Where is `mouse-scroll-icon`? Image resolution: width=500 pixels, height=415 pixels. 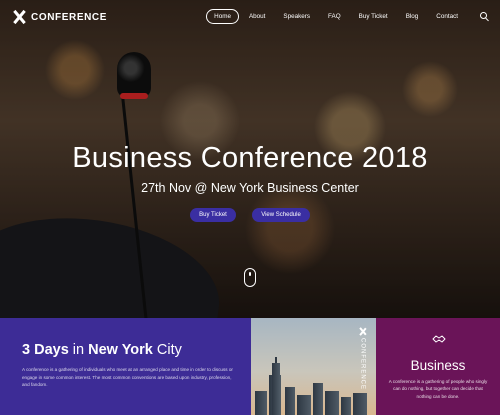
mouse-scroll-icon is located at coordinates (250, 277).